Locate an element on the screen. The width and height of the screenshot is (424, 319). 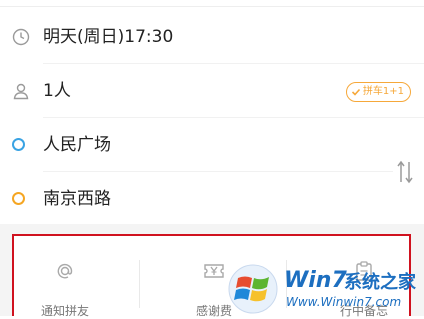
notify-carpool-label: 通知拼友 is located at coordinates (64, 311).